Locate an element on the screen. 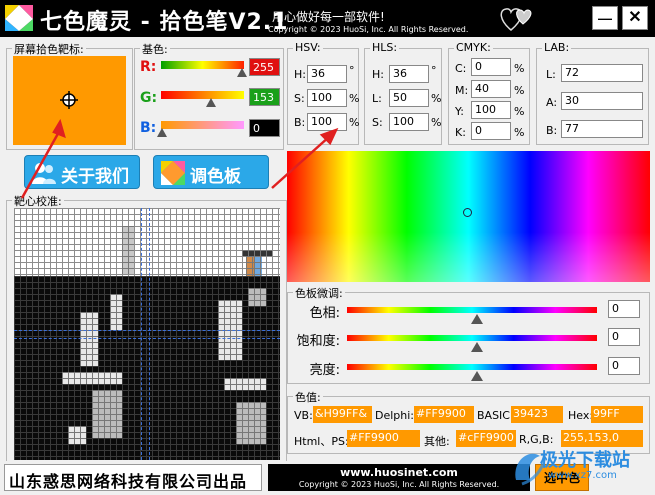  hue-slider-track is located at coordinates (472, 310).